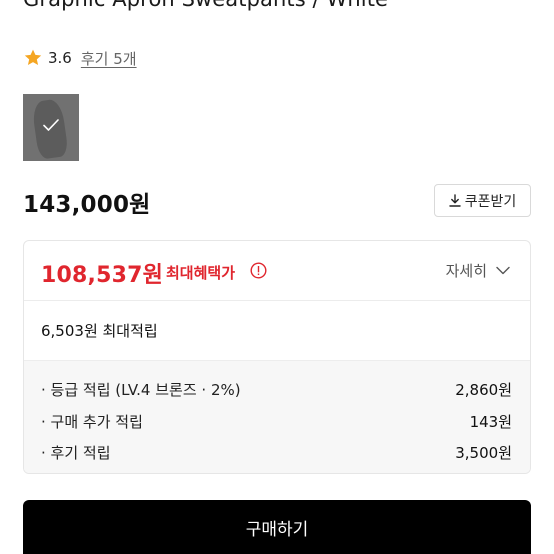 The width and height of the screenshot is (554, 554). I want to click on points-row-amount: 143원, so click(490, 422).